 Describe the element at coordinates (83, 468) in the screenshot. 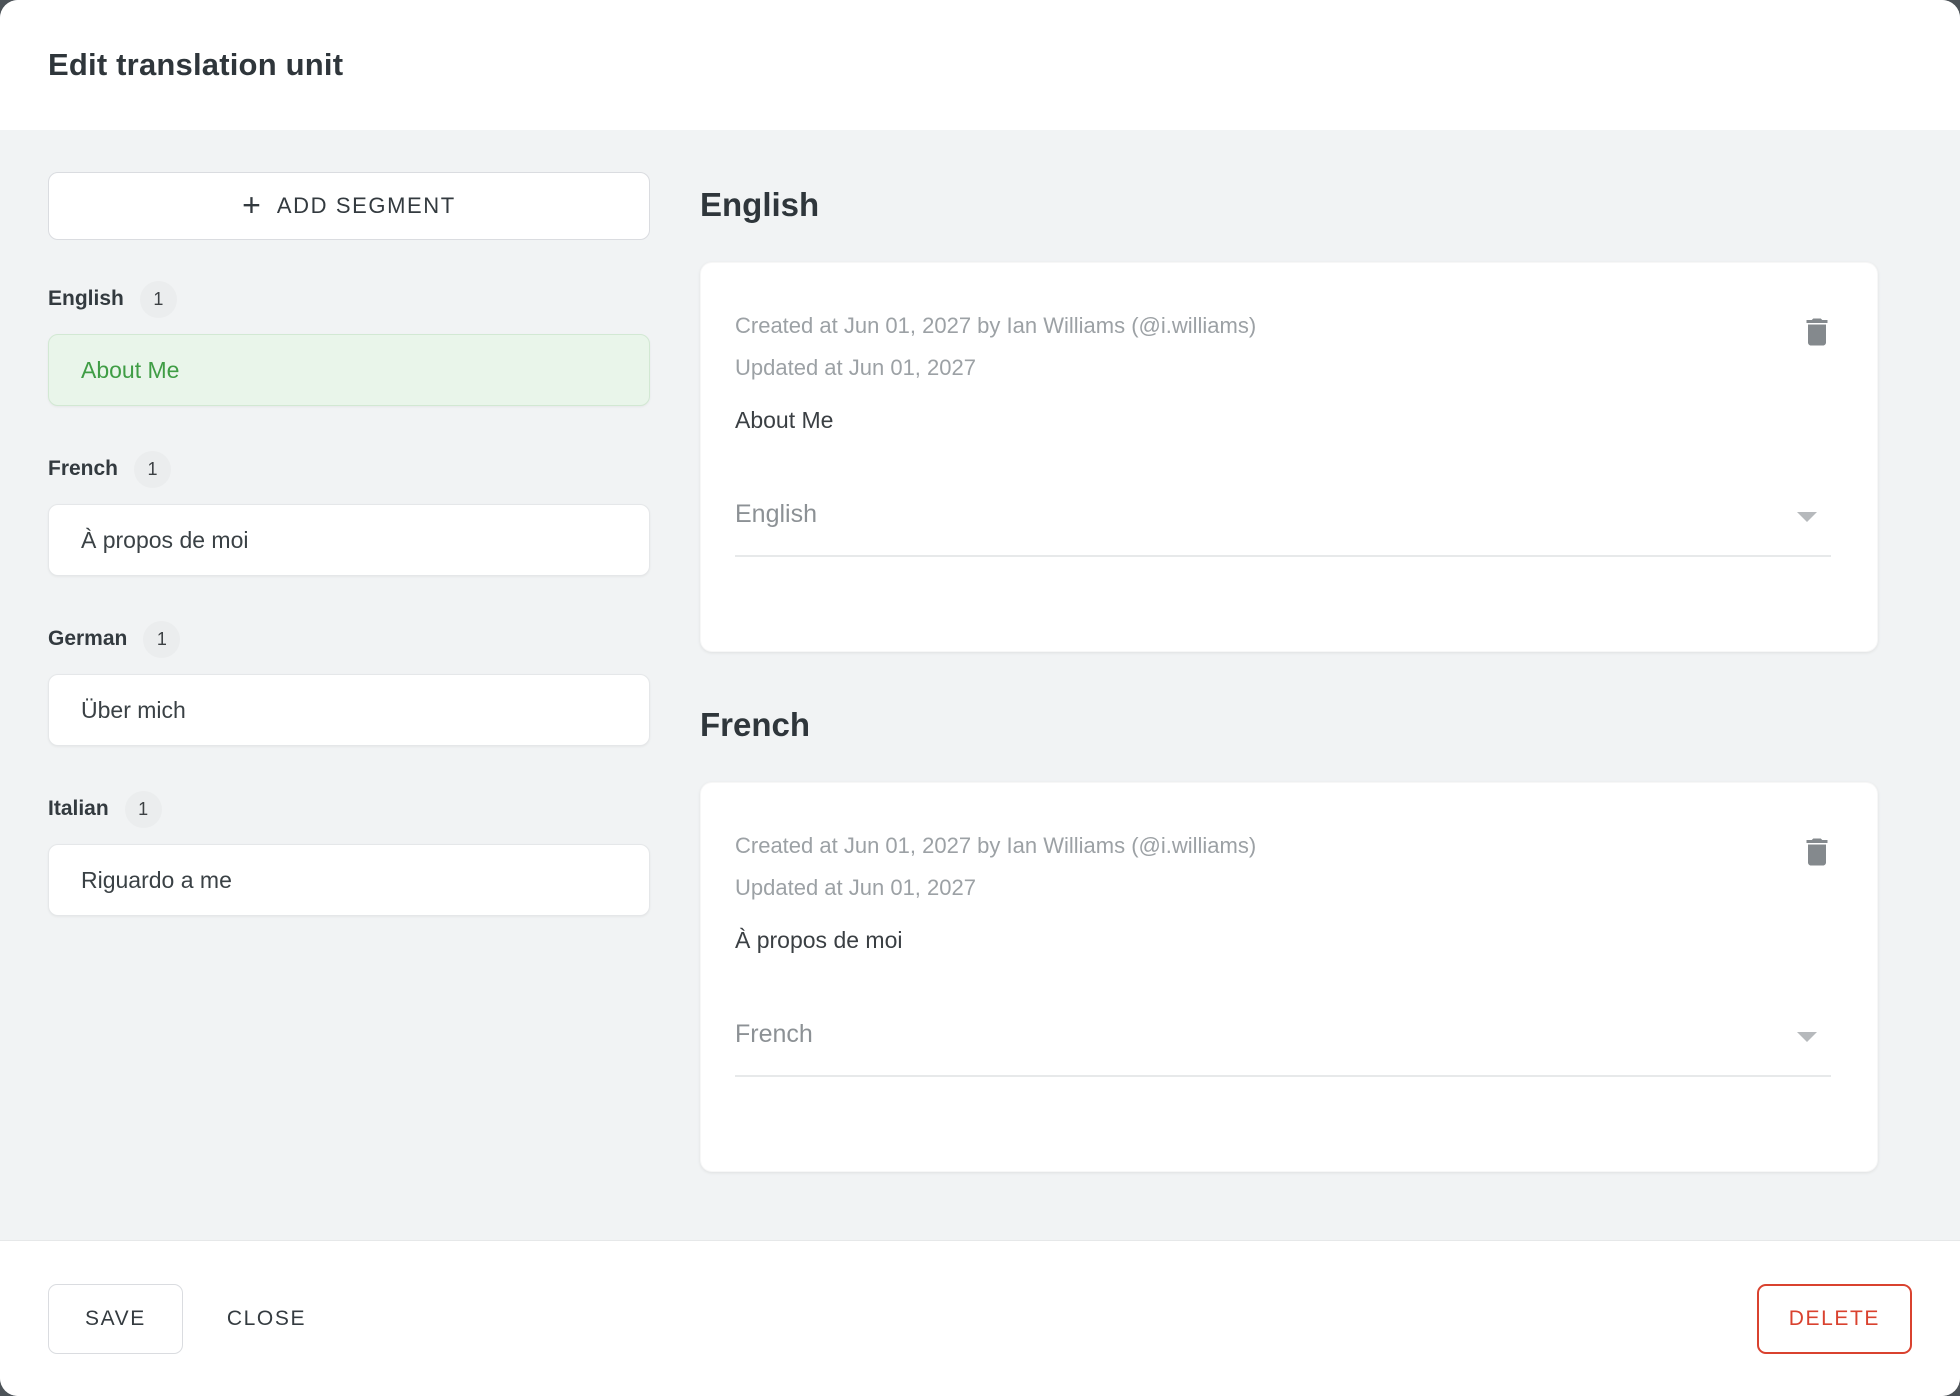

I see `language-label: French` at that location.